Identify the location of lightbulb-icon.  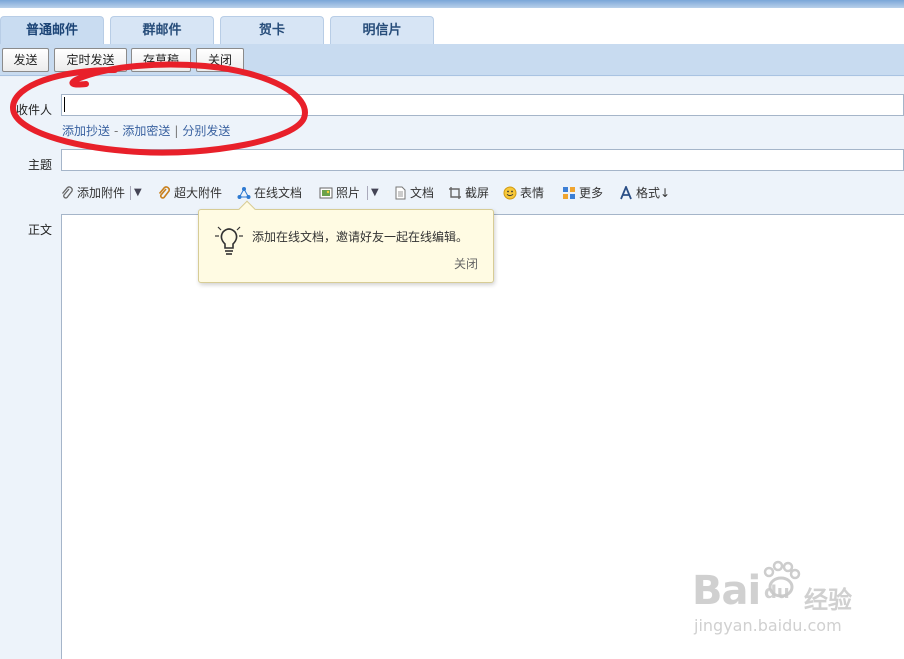
(229, 240).